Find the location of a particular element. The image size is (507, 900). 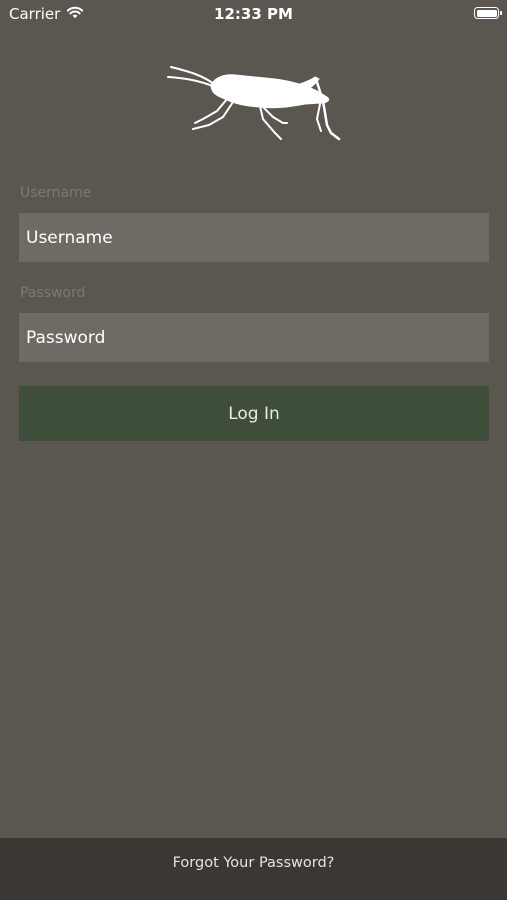

login-button: Log In is located at coordinates (254, 413).